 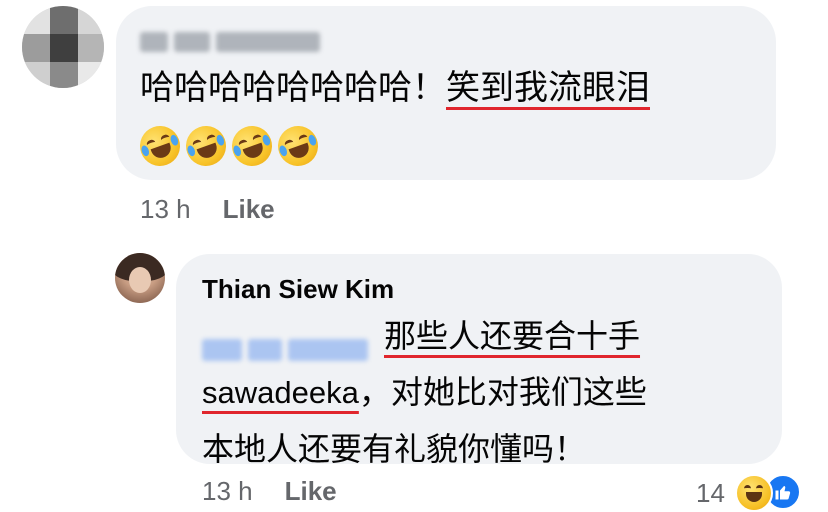 I want to click on reaction-icons, so click(x=767, y=493).